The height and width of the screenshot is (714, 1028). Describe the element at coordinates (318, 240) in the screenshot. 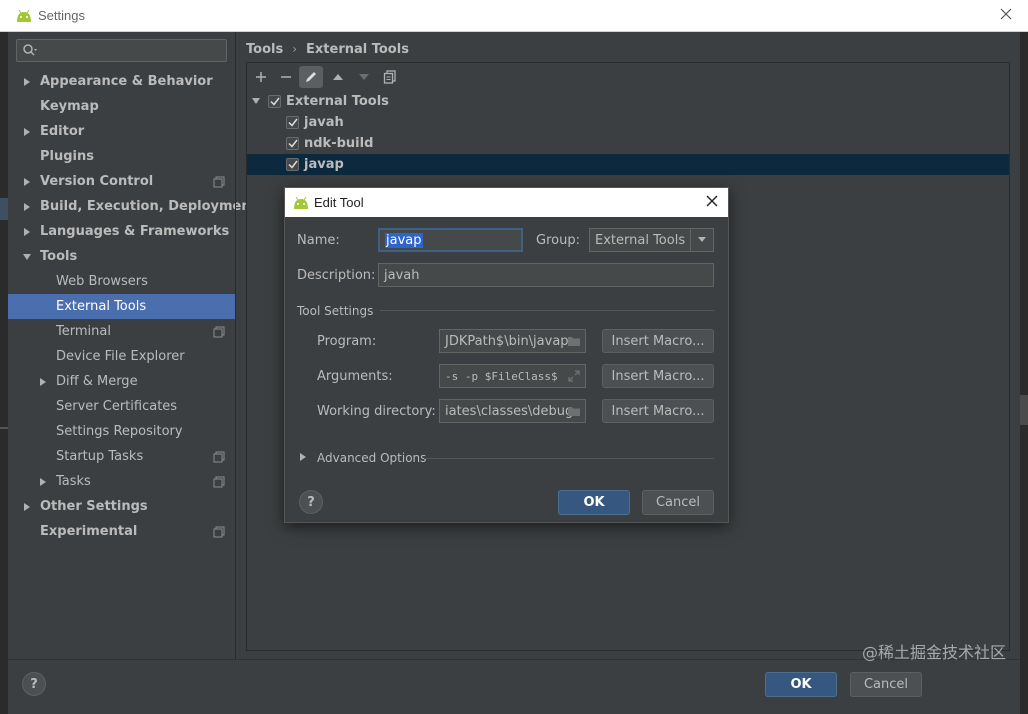

I see `name-label: Name:` at that location.